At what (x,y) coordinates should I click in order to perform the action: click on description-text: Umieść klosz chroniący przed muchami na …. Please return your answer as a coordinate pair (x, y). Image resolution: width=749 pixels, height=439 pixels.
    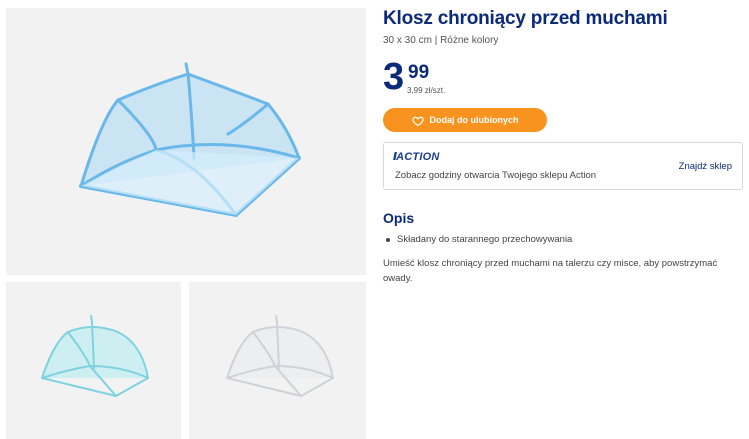
    Looking at the image, I should click on (550, 271).